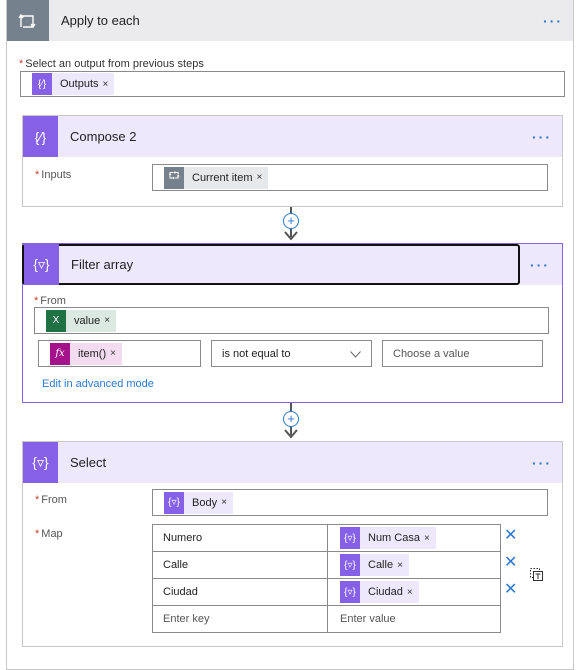 The width and height of the screenshot is (578, 670). I want to click on num-casa-token: {▿} Num Casa ×, so click(388, 538).